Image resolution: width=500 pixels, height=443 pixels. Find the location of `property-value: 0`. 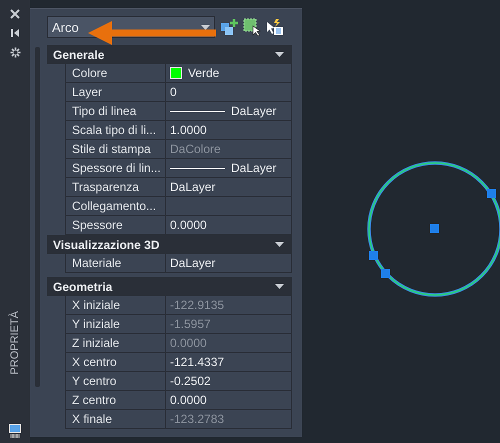

property-value: 0 is located at coordinates (173, 92).